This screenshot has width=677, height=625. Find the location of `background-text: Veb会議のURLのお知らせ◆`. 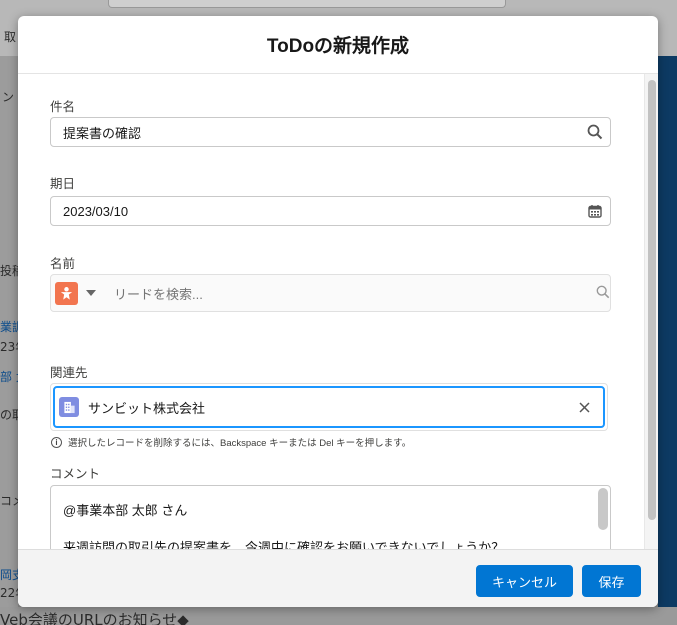

background-text: Veb会議のURLのお知らせ◆ is located at coordinates (94, 618).